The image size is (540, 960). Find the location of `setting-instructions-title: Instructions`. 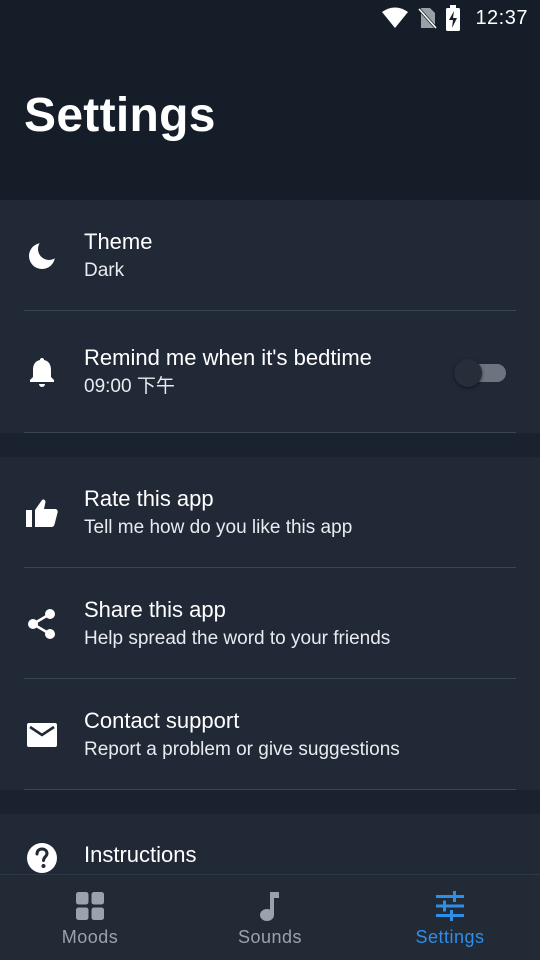

setting-instructions-title: Instructions is located at coordinates (140, 854).